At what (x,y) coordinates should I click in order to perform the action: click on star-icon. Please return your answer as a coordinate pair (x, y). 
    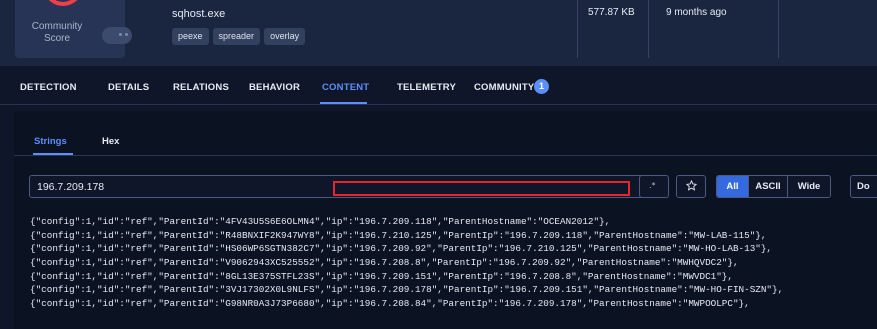
    Looking at the image, I should click on (691, 186).